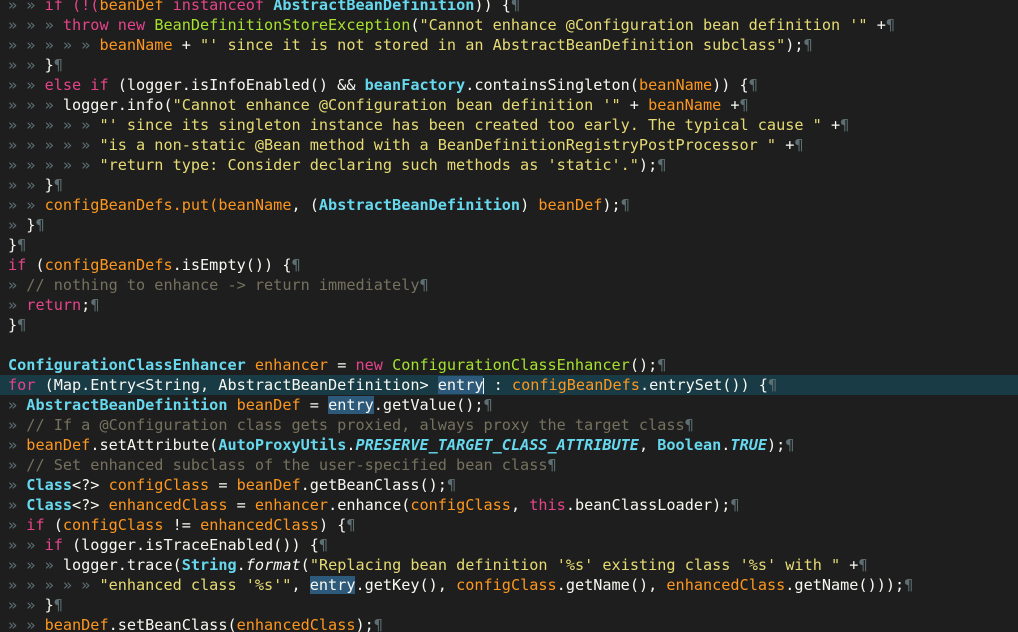 The width and height of the screenshot is (1018, 632). I want to click on code-token: ) {, so click(332, 525).